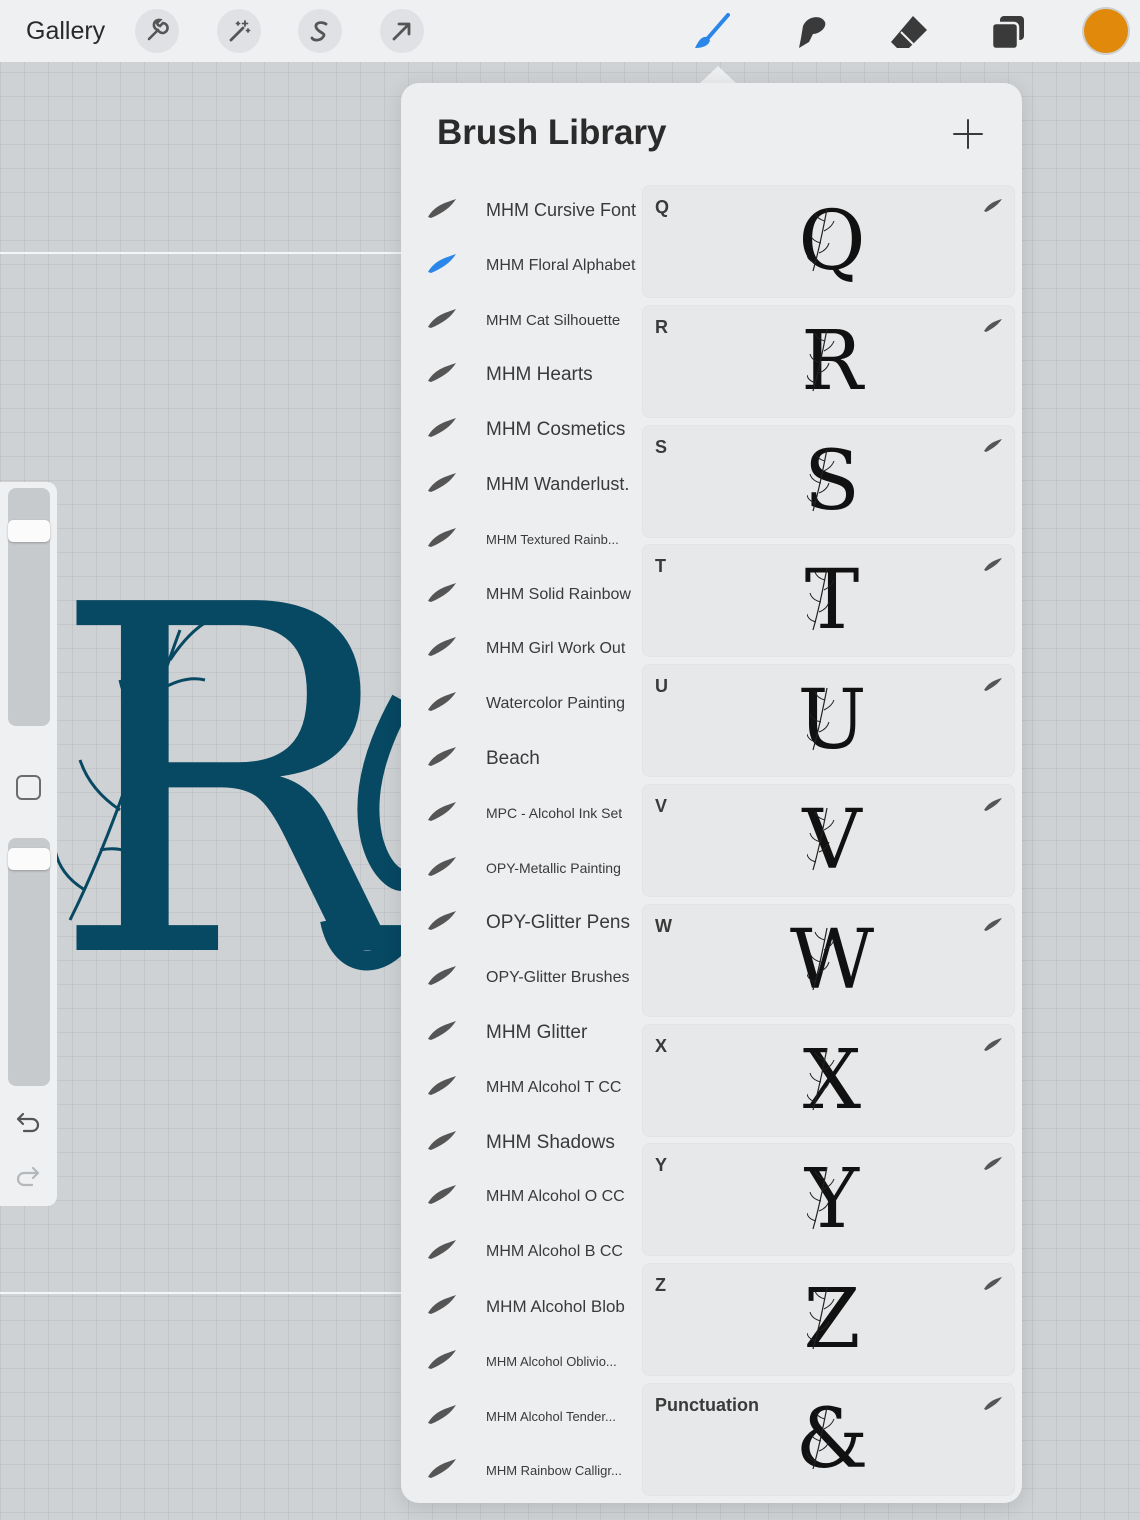  What do you see at coordinates (554, 812) in the screenshot?
I see `brush-set-label: MPC - Alcohol Ink Set` at bounding box center [554, 812].